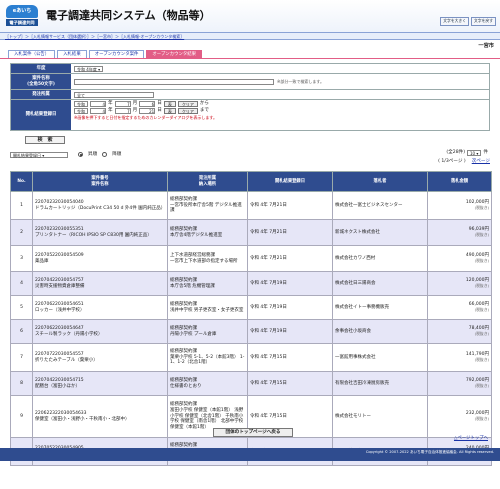 This screenshot has width=500, height=489. Describe the element at coordinates (81, 111) in the screenshot. I see `to-era-select: 令和` at that location.